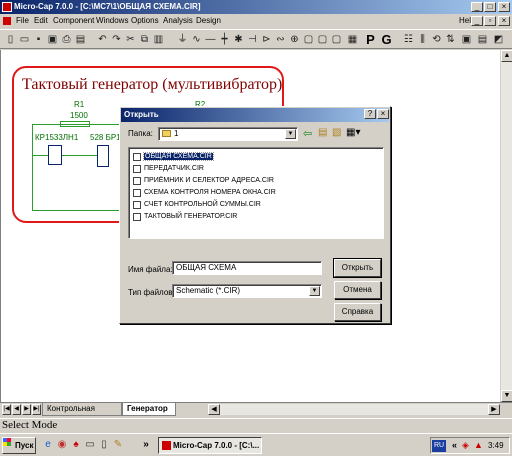 This screenshot has width=512, height=456. Describe the element at coordinates (247, 291) in the screenshot. I see `filetype-select: Schematic (*.CIR) ▼` at that location.